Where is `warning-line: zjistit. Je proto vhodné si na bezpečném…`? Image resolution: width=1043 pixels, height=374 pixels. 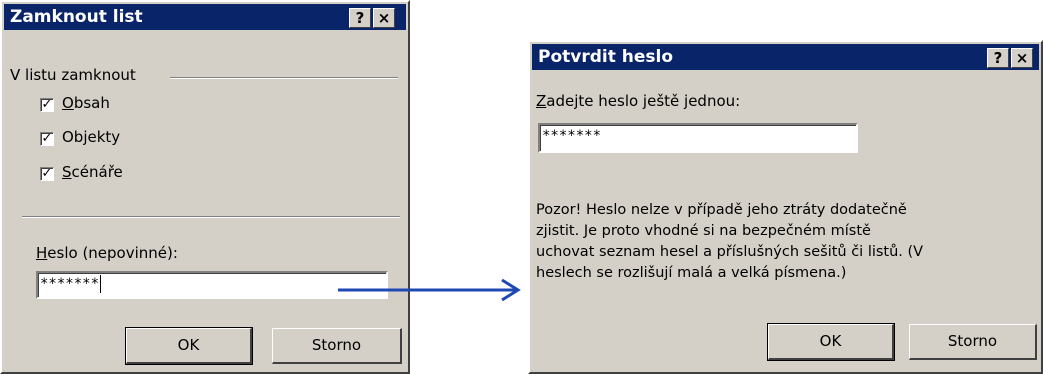 warning-line: zjistit. Je proto vhodné si na bezpečném… is located at coordinates (703, 231).